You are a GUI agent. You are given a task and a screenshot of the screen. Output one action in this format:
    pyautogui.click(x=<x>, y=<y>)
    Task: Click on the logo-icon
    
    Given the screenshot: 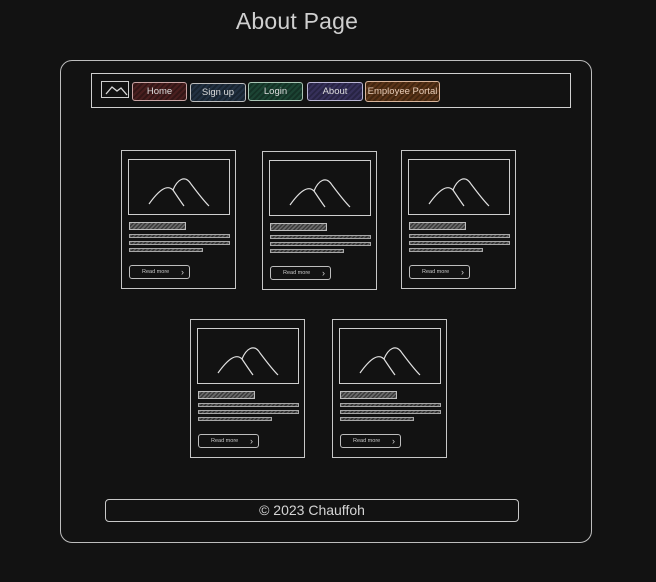 What is the action you would take?
    pyautogui.click(x=115, y=89)
    